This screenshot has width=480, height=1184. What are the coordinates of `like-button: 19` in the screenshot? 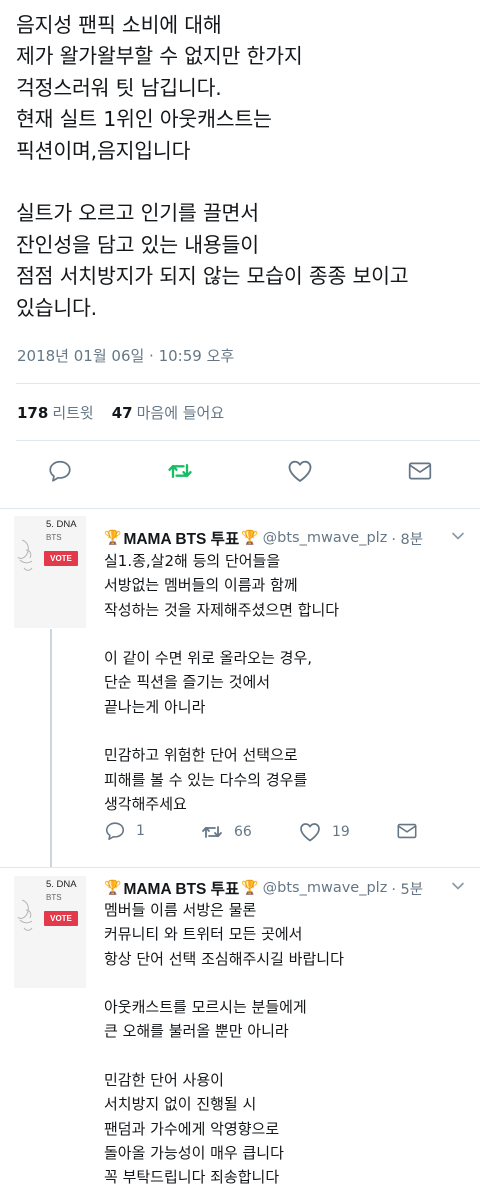 It's located at (324, 832).